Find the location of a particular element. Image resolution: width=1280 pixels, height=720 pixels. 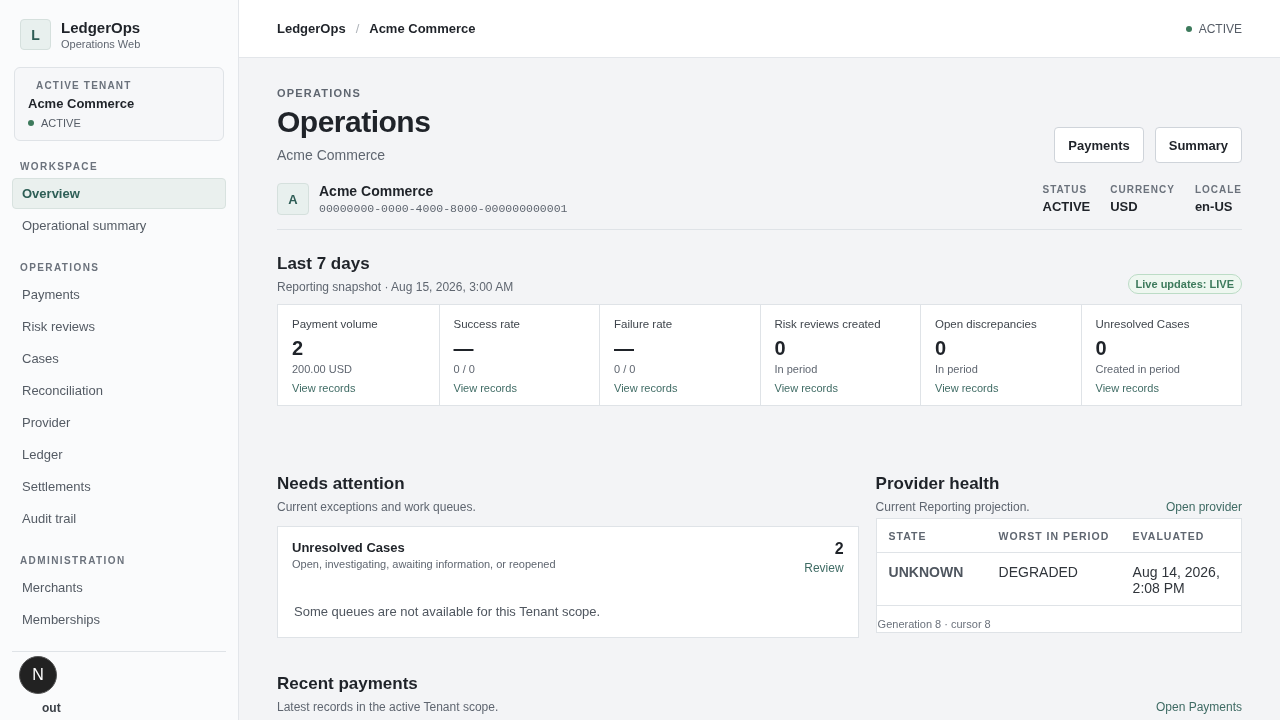

metric-label: Failure rate is located at coordinates (644, 324).